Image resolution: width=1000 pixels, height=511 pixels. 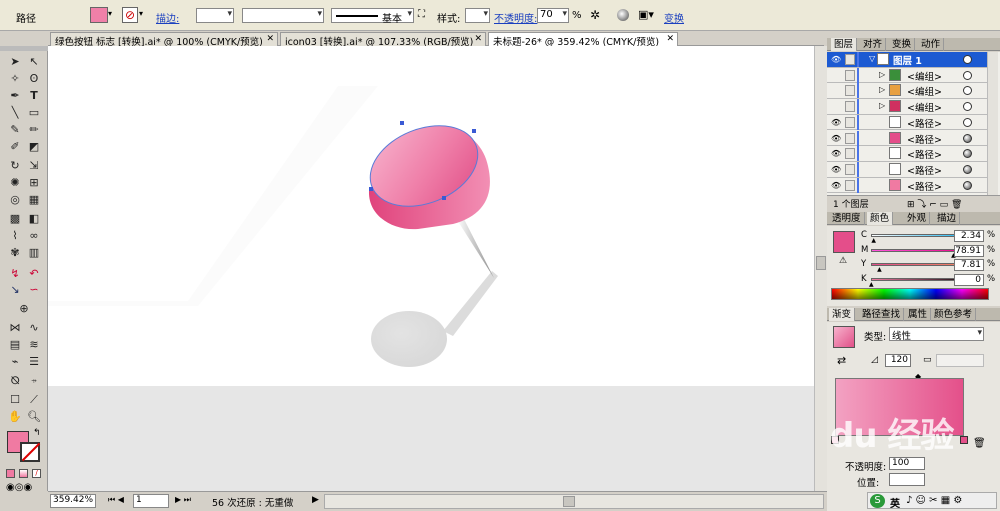 I want to click on channel-value-field: 78.91, so click(x=969, y=250).